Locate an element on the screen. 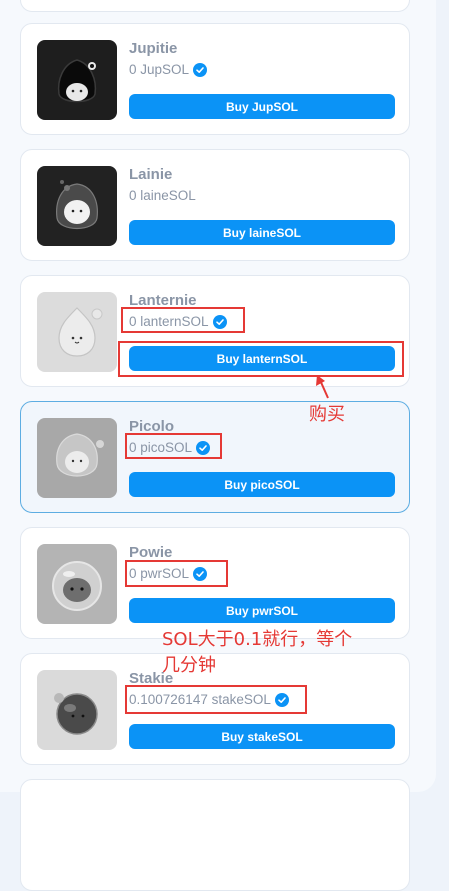 This screenshot has height=891, width=449. annotation-sol-note-line1: SOL大于0.1就行，等个 is located at coordinates (257, 639).